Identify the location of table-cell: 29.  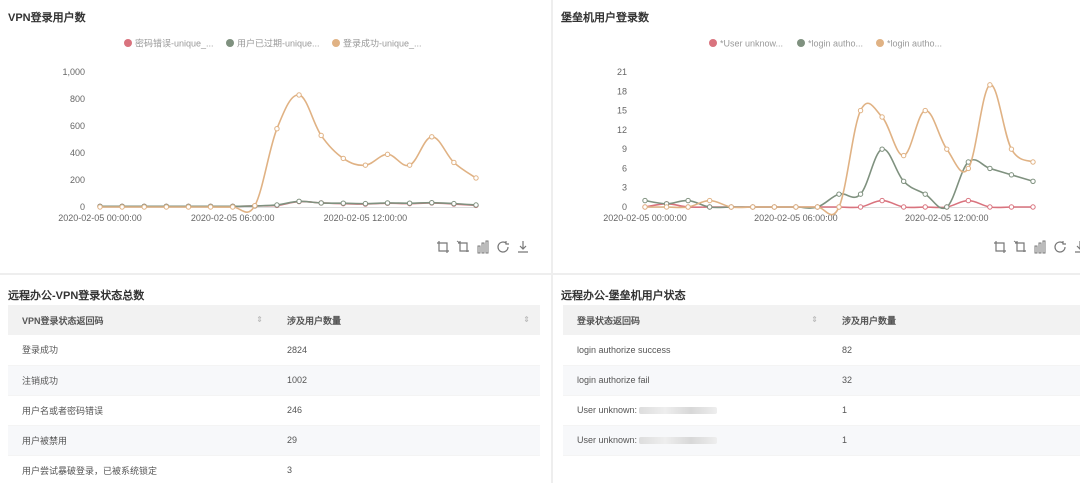
(406, 440).